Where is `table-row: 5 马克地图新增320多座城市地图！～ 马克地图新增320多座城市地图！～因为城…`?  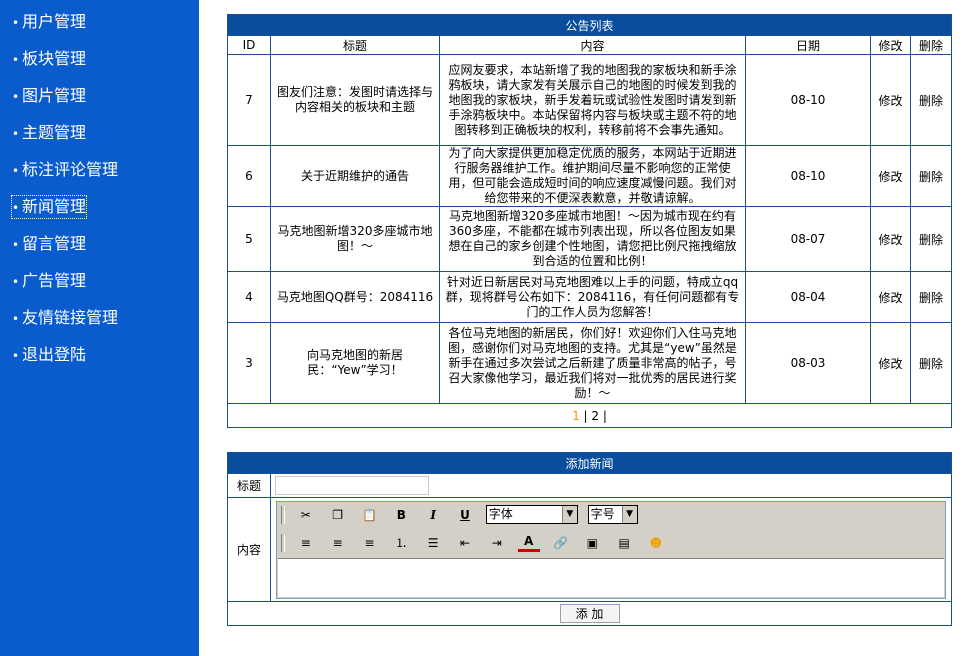 table-row: 5 马克地图新增320多座城市地图！～ 马克地图新增320多座城市地图！～因为城… is located at coordinates (590, 239).